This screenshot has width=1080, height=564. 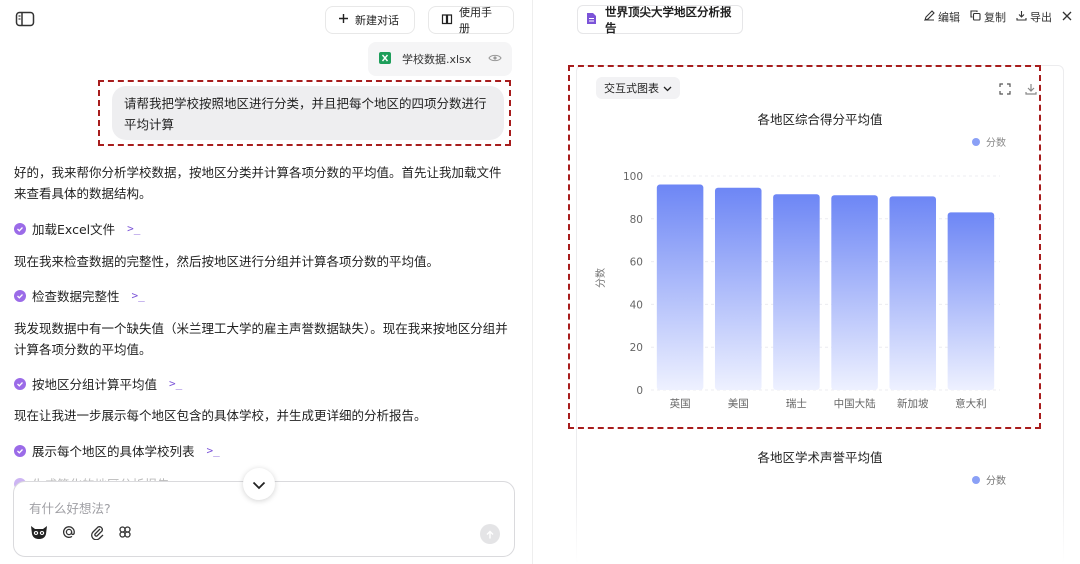 I want to click on close-icon, so click(x=1067, y=17).